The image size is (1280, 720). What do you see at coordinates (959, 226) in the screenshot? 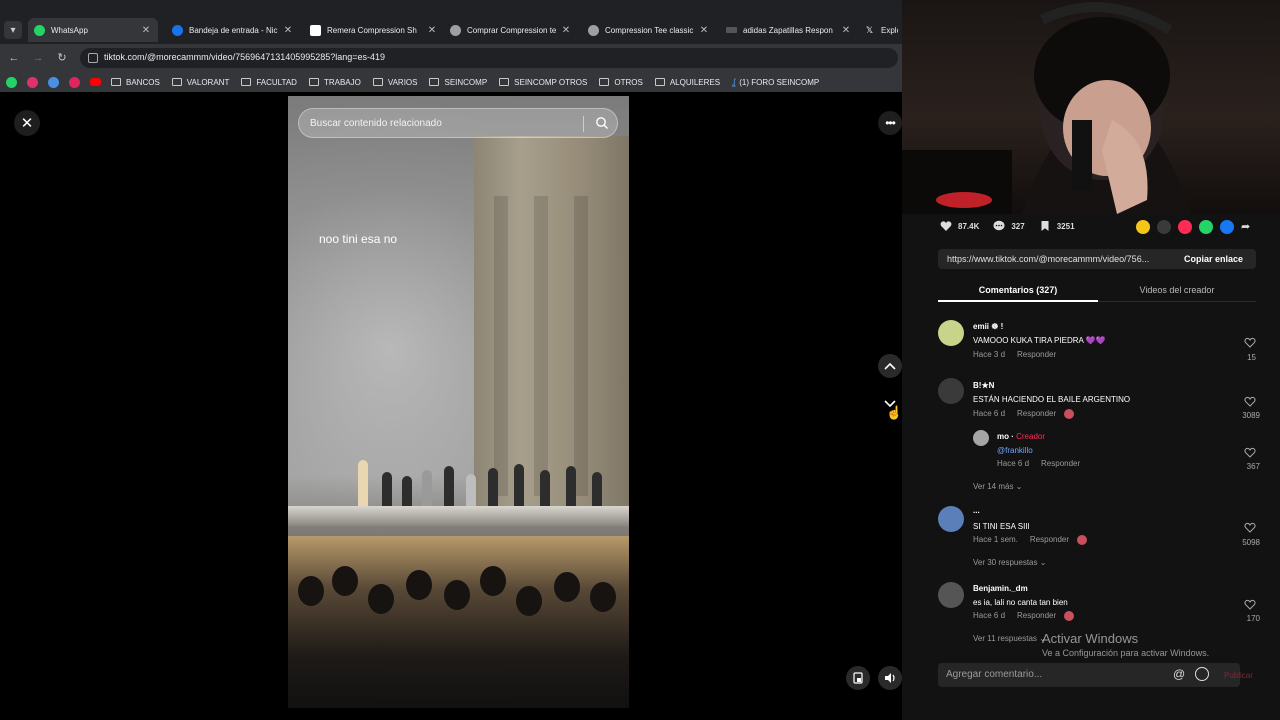
I see `like-stat: 87.4K` at bounding box center [959, 226].